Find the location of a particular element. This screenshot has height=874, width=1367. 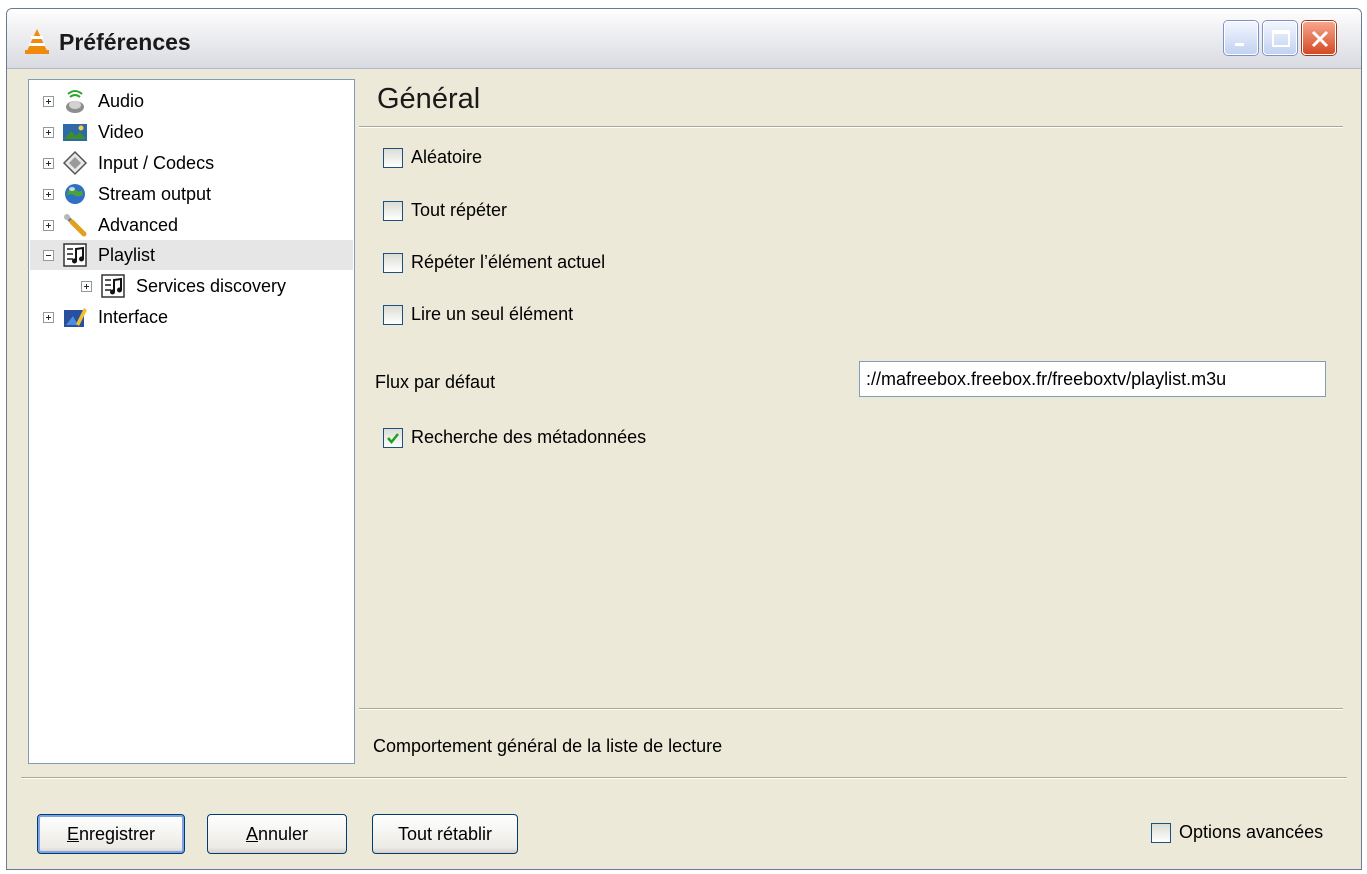

checkbox-checked is located at coordinates (393, 437).